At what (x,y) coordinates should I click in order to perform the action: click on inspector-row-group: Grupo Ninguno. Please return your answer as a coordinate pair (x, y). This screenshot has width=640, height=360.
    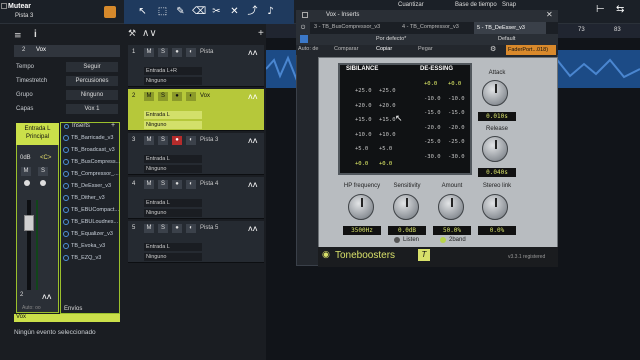
    Looking at the image, I should click on (67, 95).